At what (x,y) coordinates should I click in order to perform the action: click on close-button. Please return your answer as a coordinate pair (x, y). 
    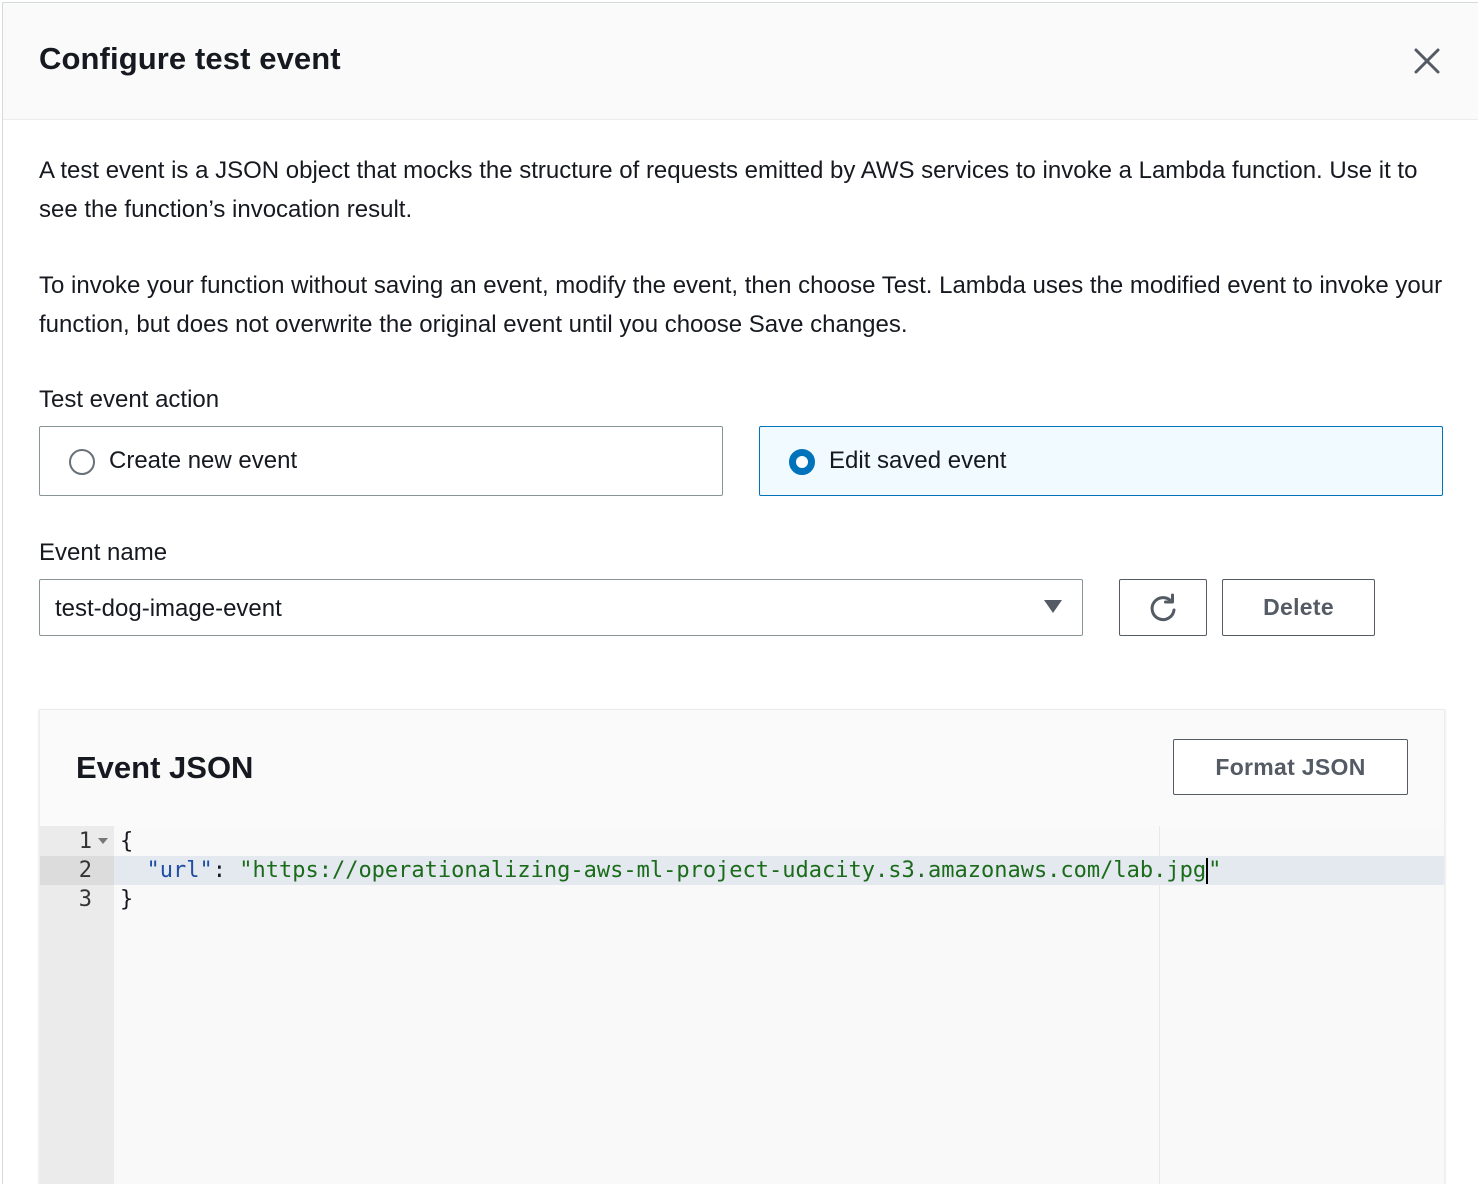
    Looking at the image, I should click on (1427, 61).